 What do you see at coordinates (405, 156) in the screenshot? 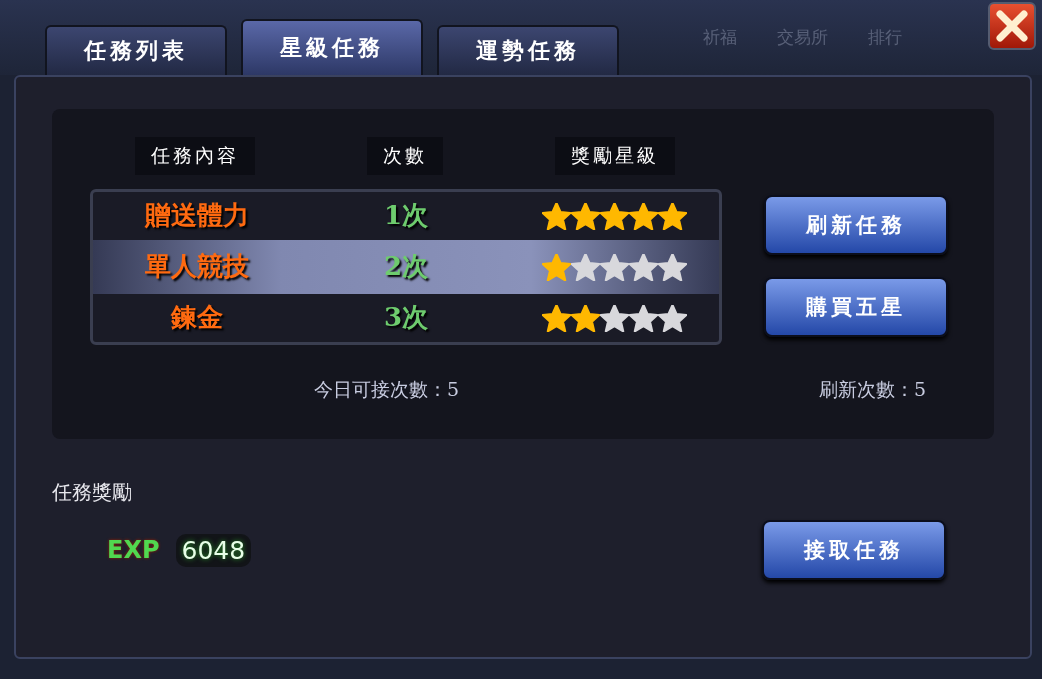
I see `column-header: 次數` at bounding box center [405, 156].